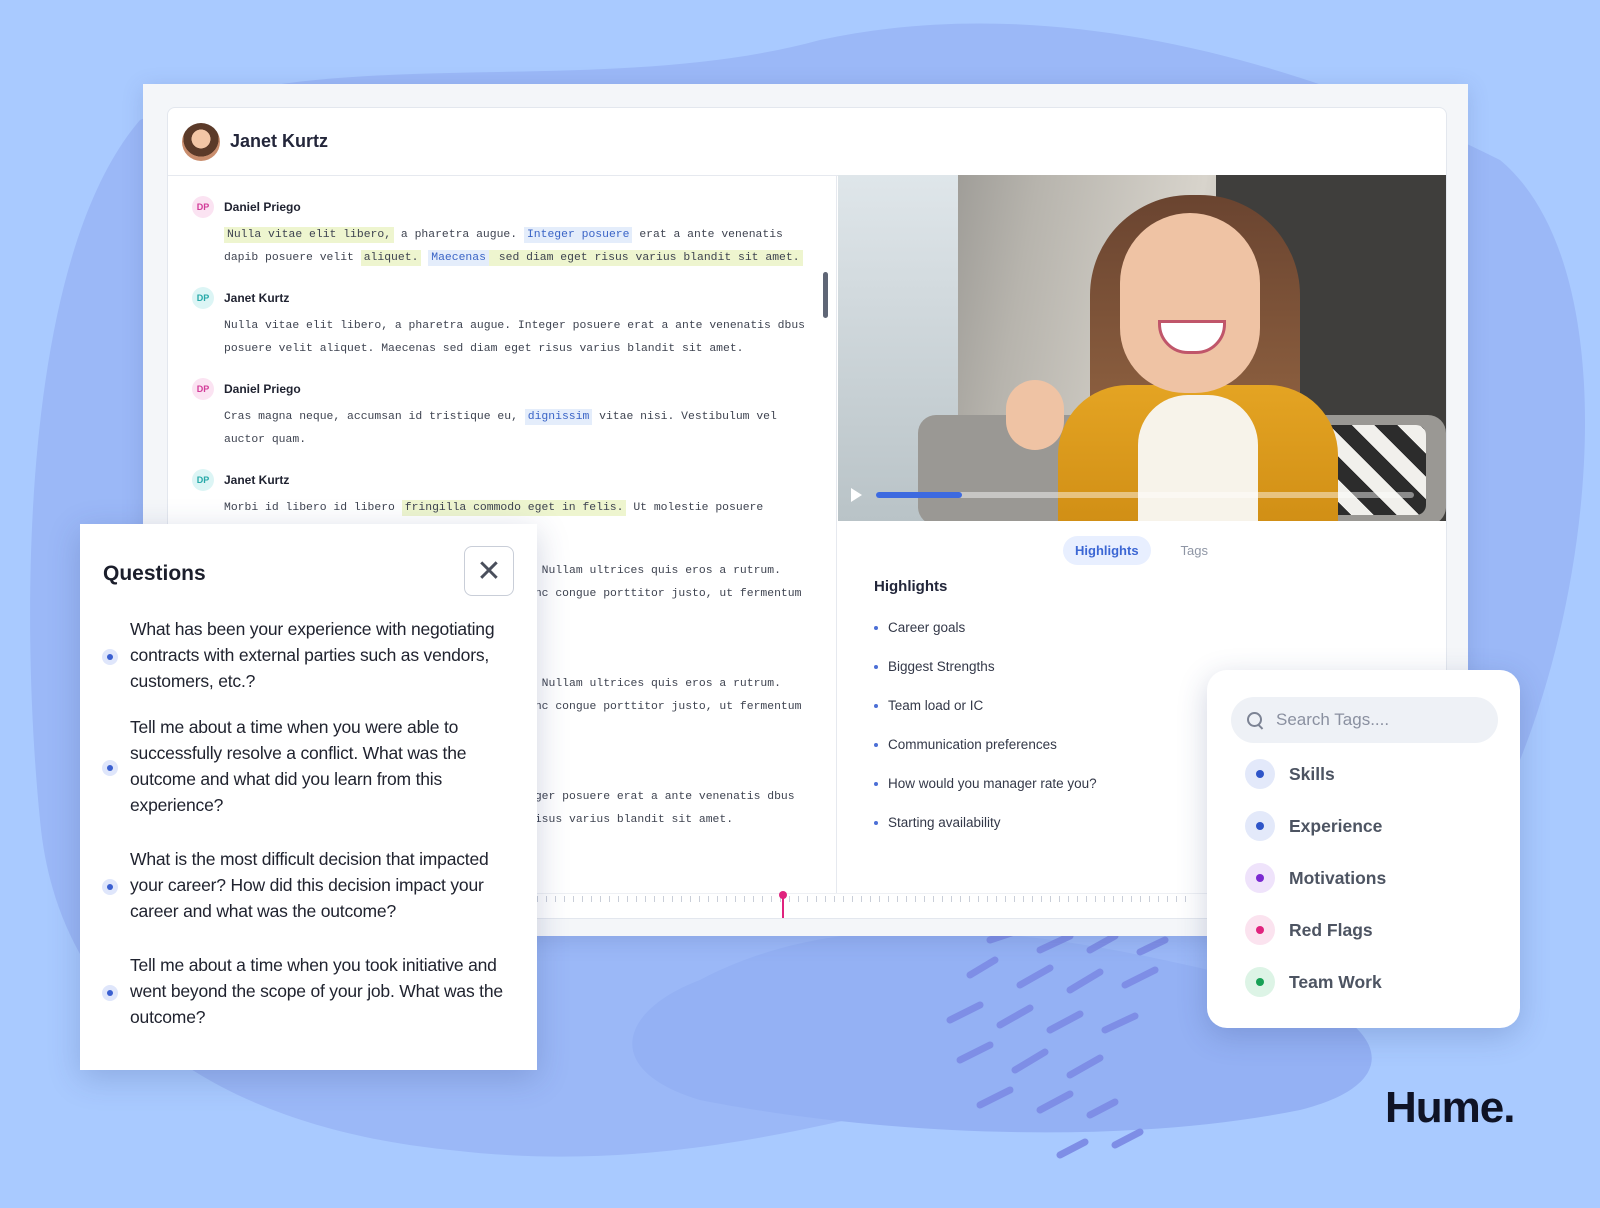  What do you see at coordinates (459, 235) in the screenshot?
I see `message-segment: a pharetra augue.` at bounding box center [459, 235].